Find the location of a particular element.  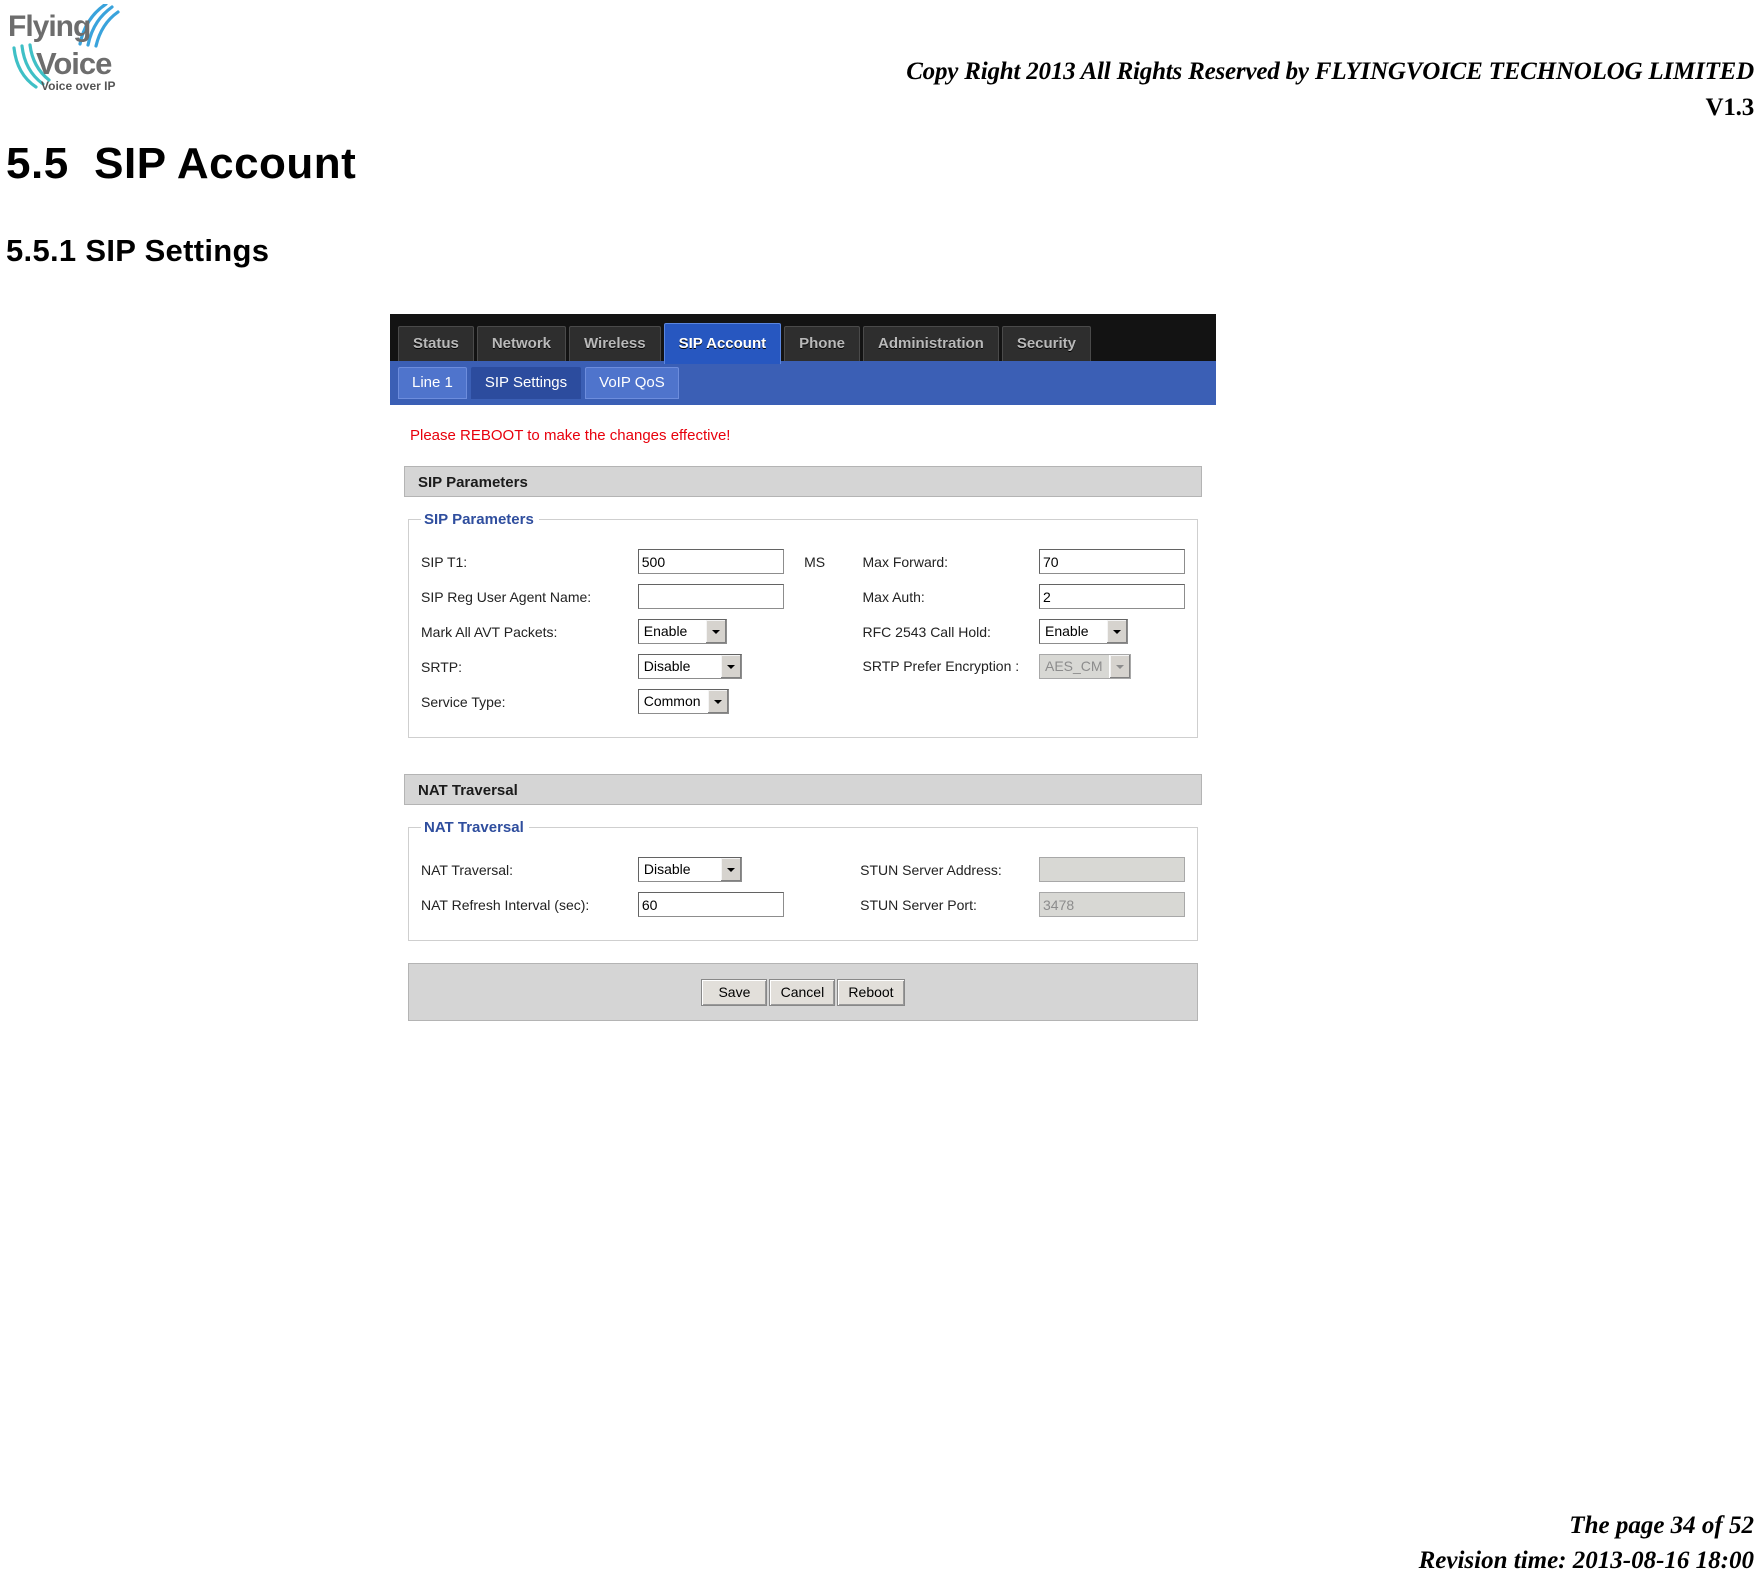

sub-tab-voip-qos: VoIP QoS is located at coordinates (632, 383).